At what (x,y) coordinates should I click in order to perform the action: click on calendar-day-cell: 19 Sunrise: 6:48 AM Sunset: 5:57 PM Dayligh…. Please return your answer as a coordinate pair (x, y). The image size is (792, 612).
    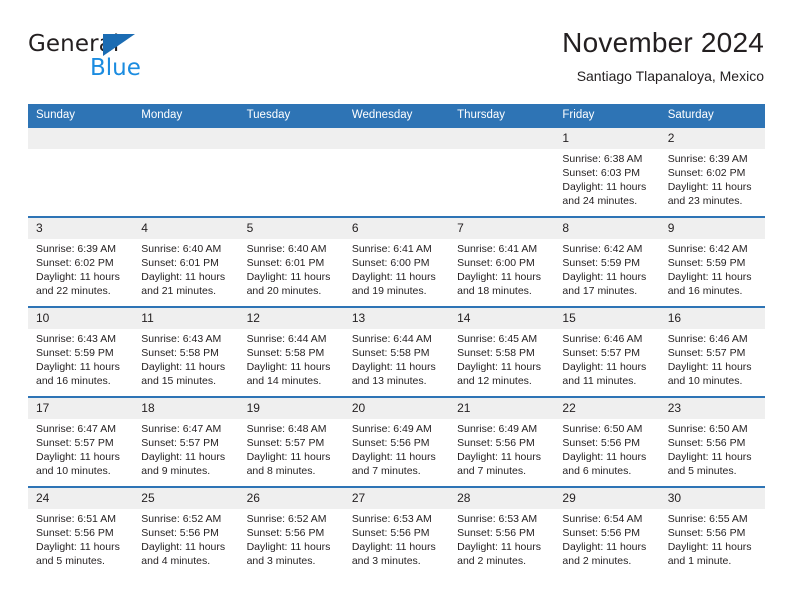
    Looking at the image, I should click on (291, 441).